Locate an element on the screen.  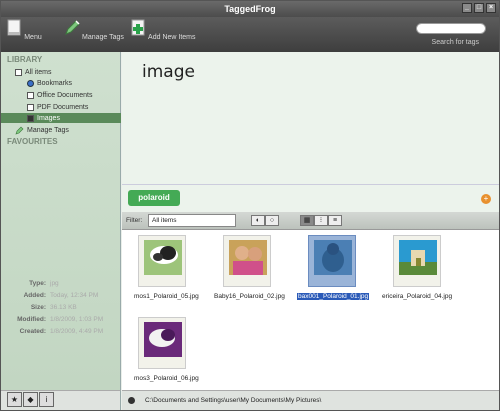
window-controls: _ □ × is located at coordinates (479, 8).